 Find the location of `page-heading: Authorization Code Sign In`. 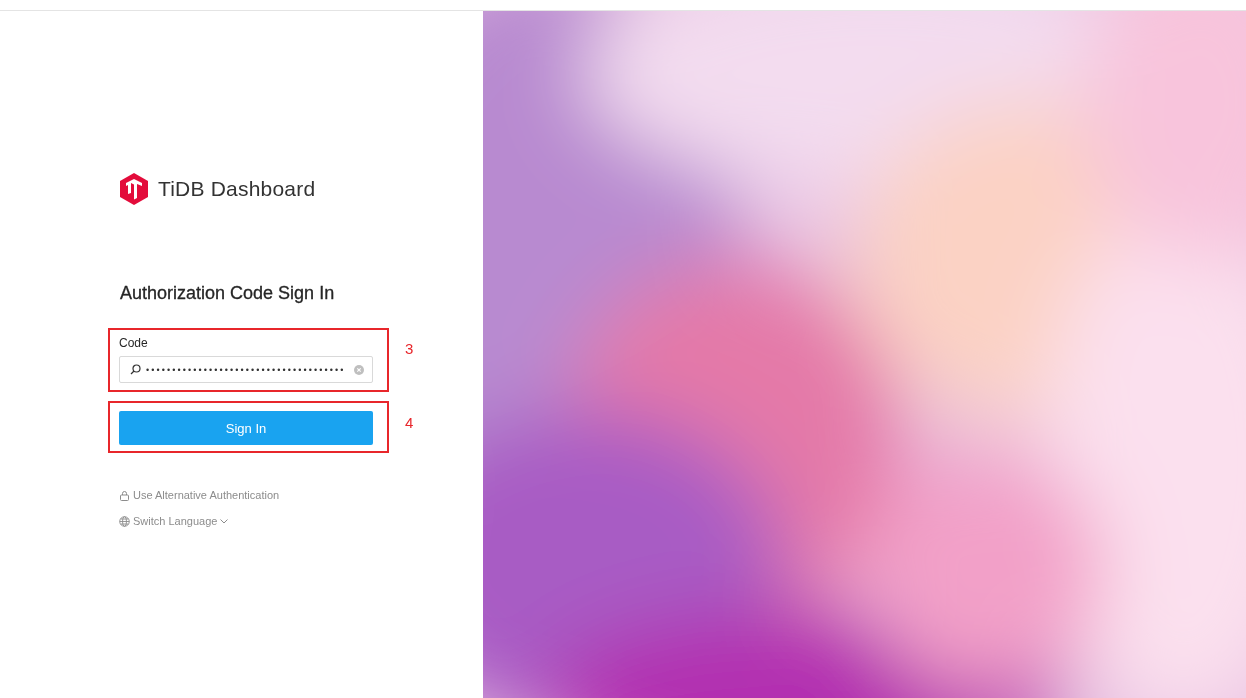

page-heading: Authorization Code Sign In is located at coordinates (228, 293).